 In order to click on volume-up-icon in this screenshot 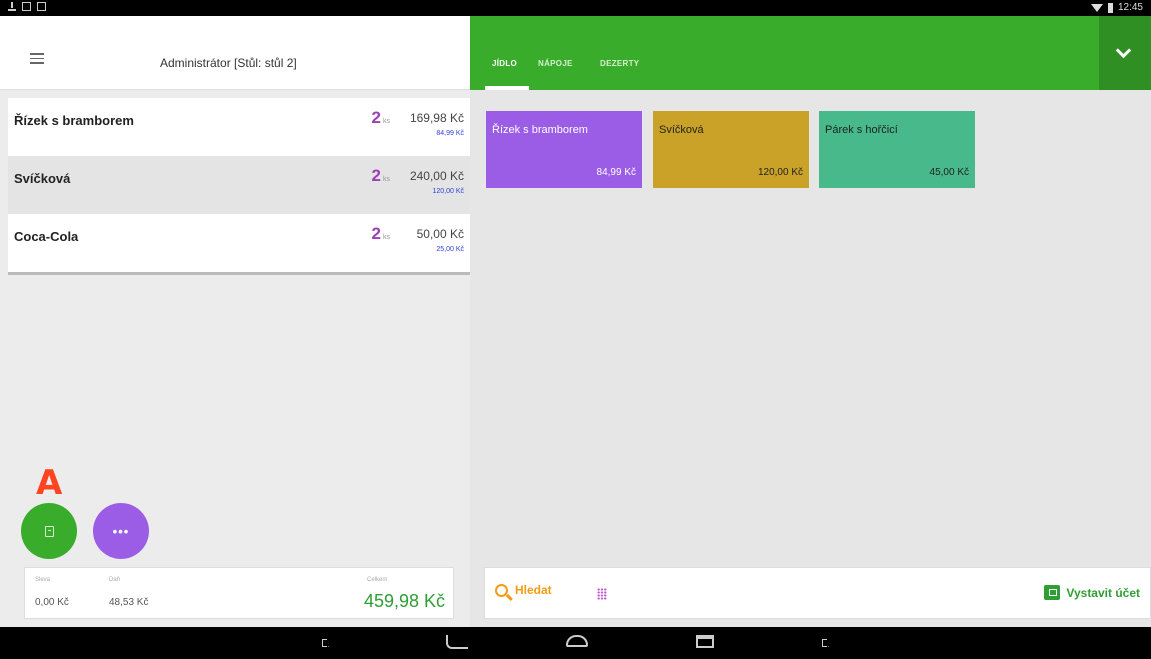, I will do `click(829, 642)`.